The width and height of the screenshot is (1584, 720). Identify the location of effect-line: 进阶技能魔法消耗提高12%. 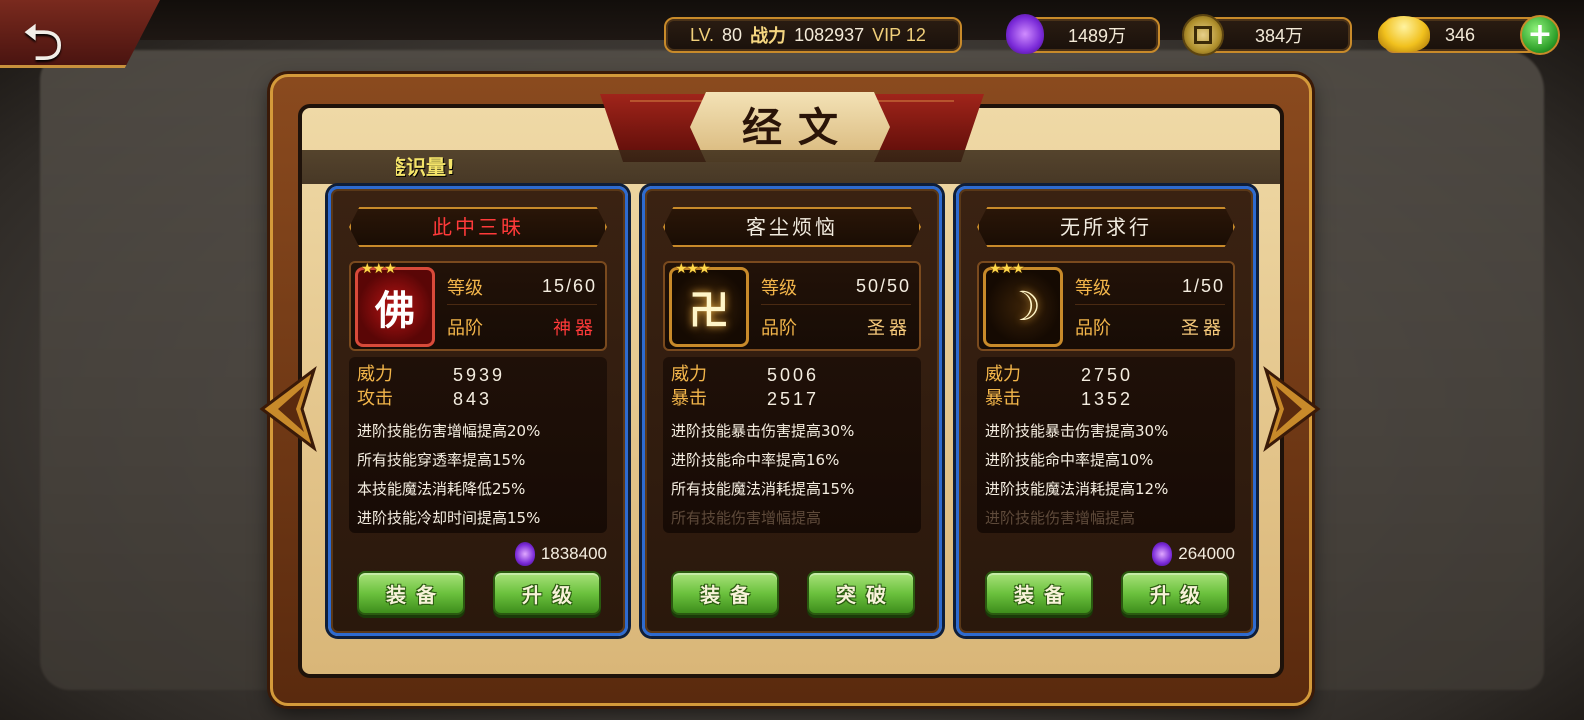
(1077, 489).